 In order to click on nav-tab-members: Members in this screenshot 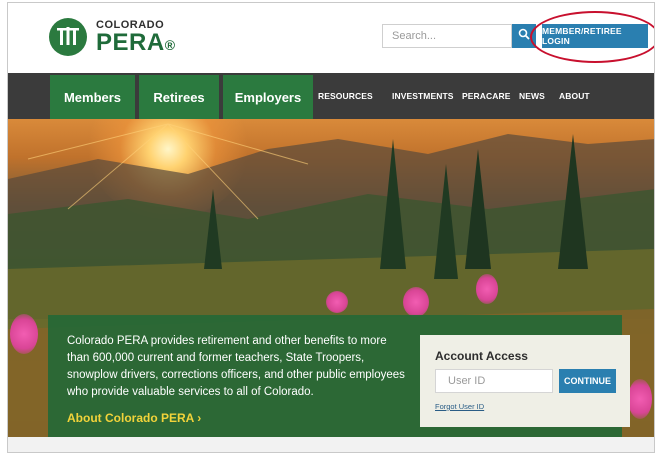, I will do `click(92, 97)`.